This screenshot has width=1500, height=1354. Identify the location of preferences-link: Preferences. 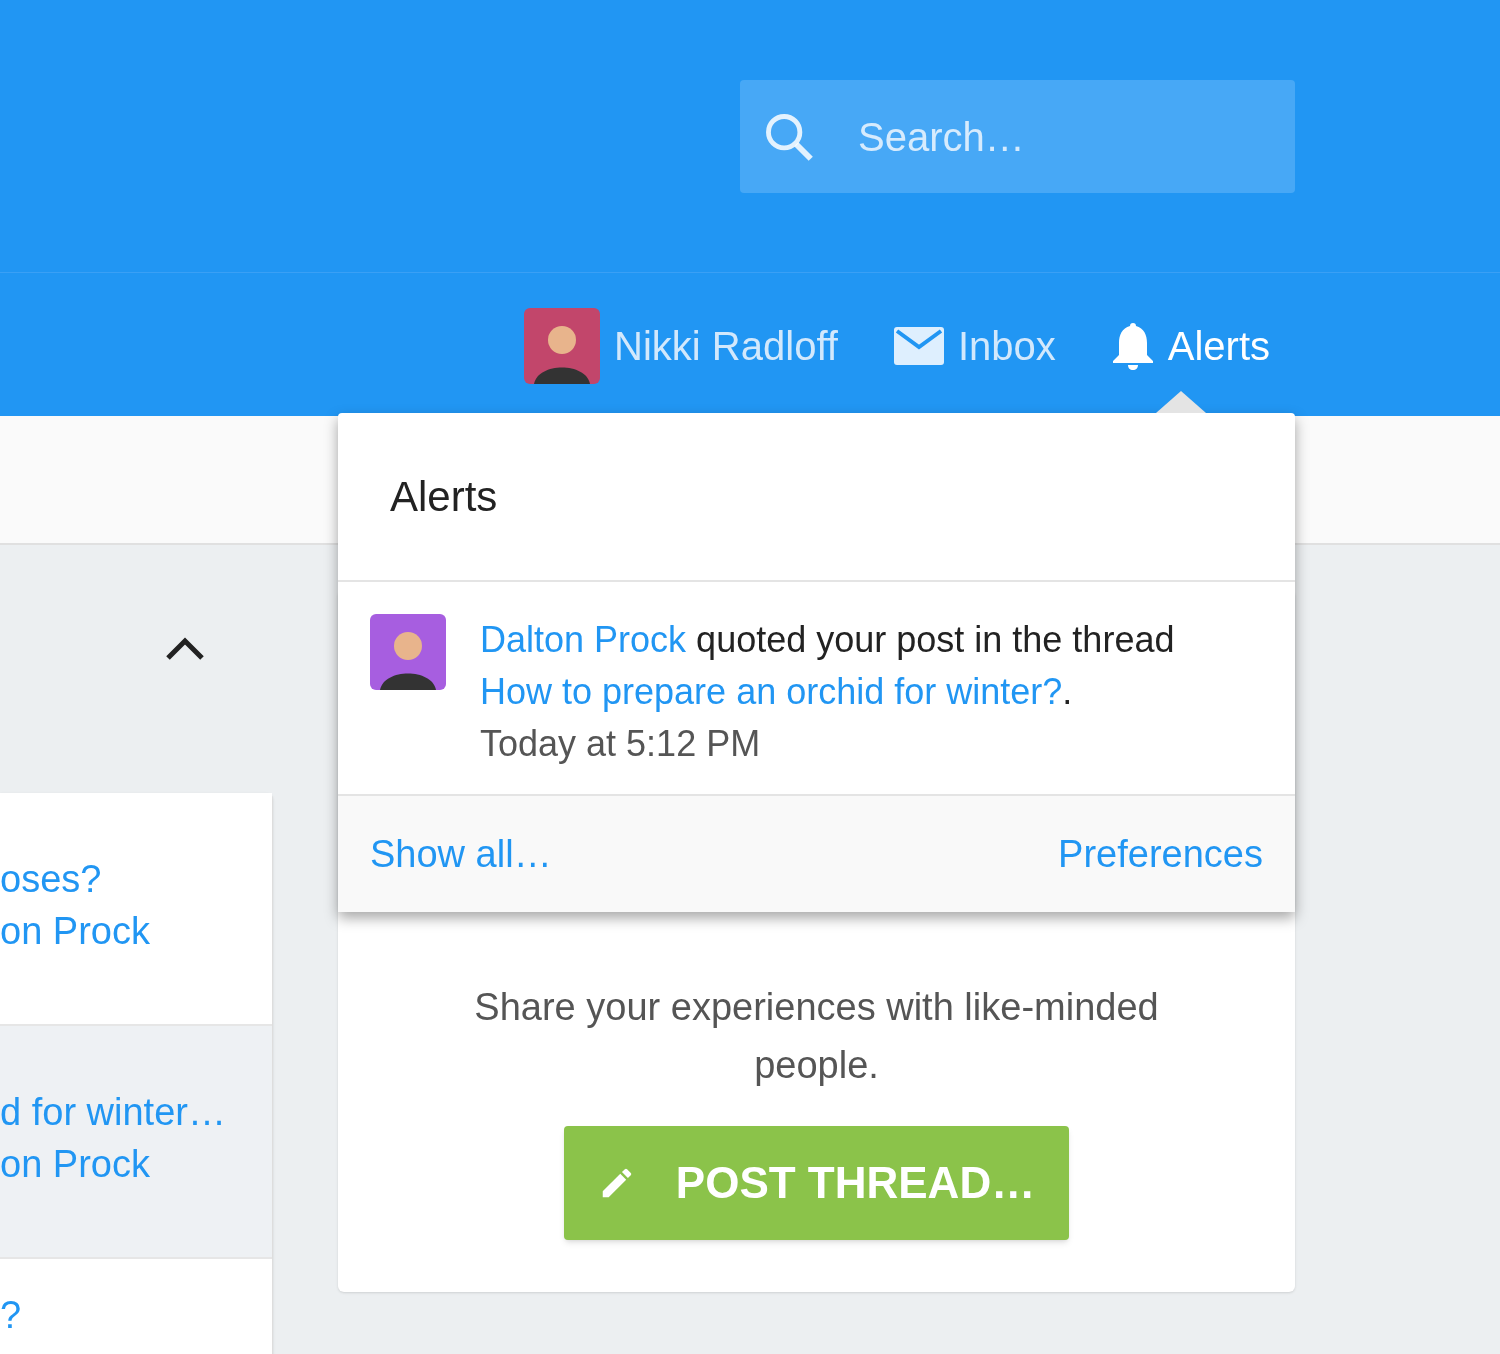
(1160, 854).